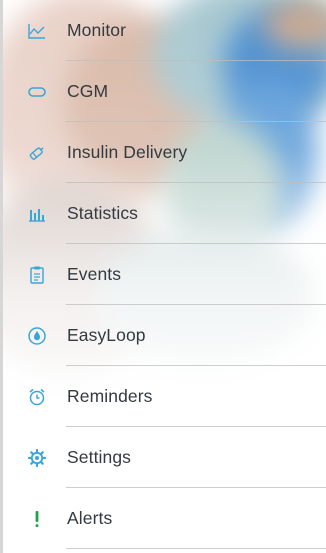 The image size is (326, 553). What do you see at coordinates (164, 457) in the screenshot?
I see `menu-item-settings: Settings` at bounding box center [164, 457].